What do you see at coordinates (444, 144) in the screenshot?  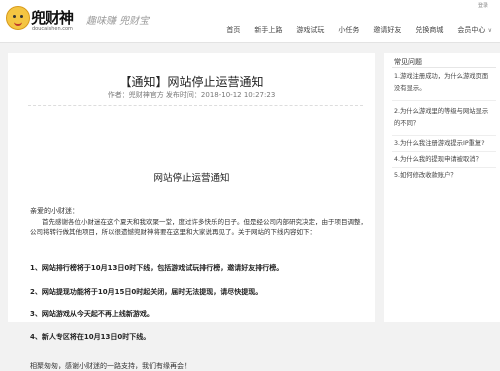 I see `faq-link: 3.为什么我注册游戏提示IP重复?` at bounding box center [444, 144].